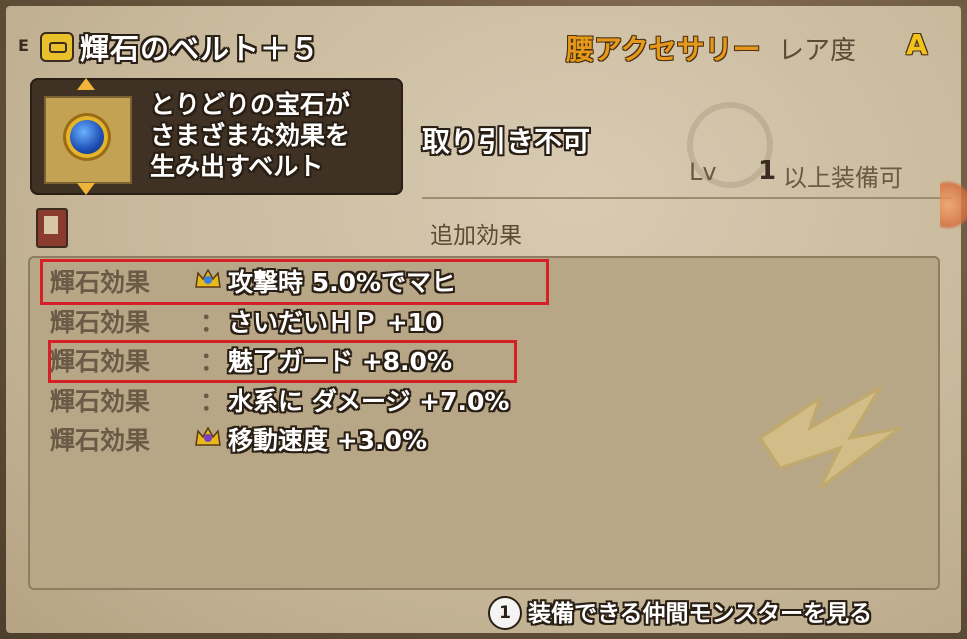 Image resolution: width=967 pixels, height=639 pixels. What do you see at coordinates (369, 401) in the screenshot?
I see `effect-value: 水系に ダメージ +7.0%` at bounding box center [369, 401].